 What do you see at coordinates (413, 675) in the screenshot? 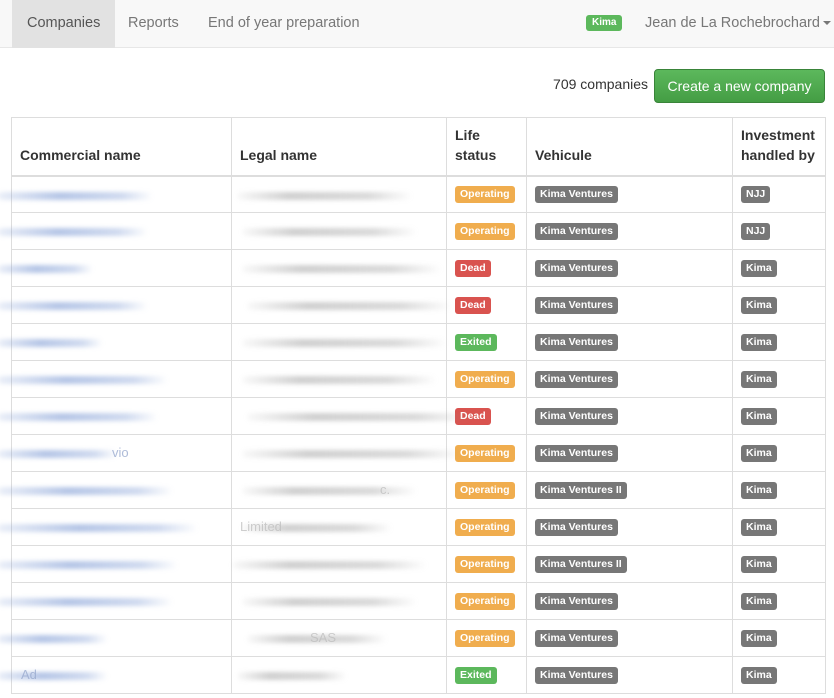
I see `table-row: Ad Exited Kima Ventures Kima` at bounding box center [413, 675].